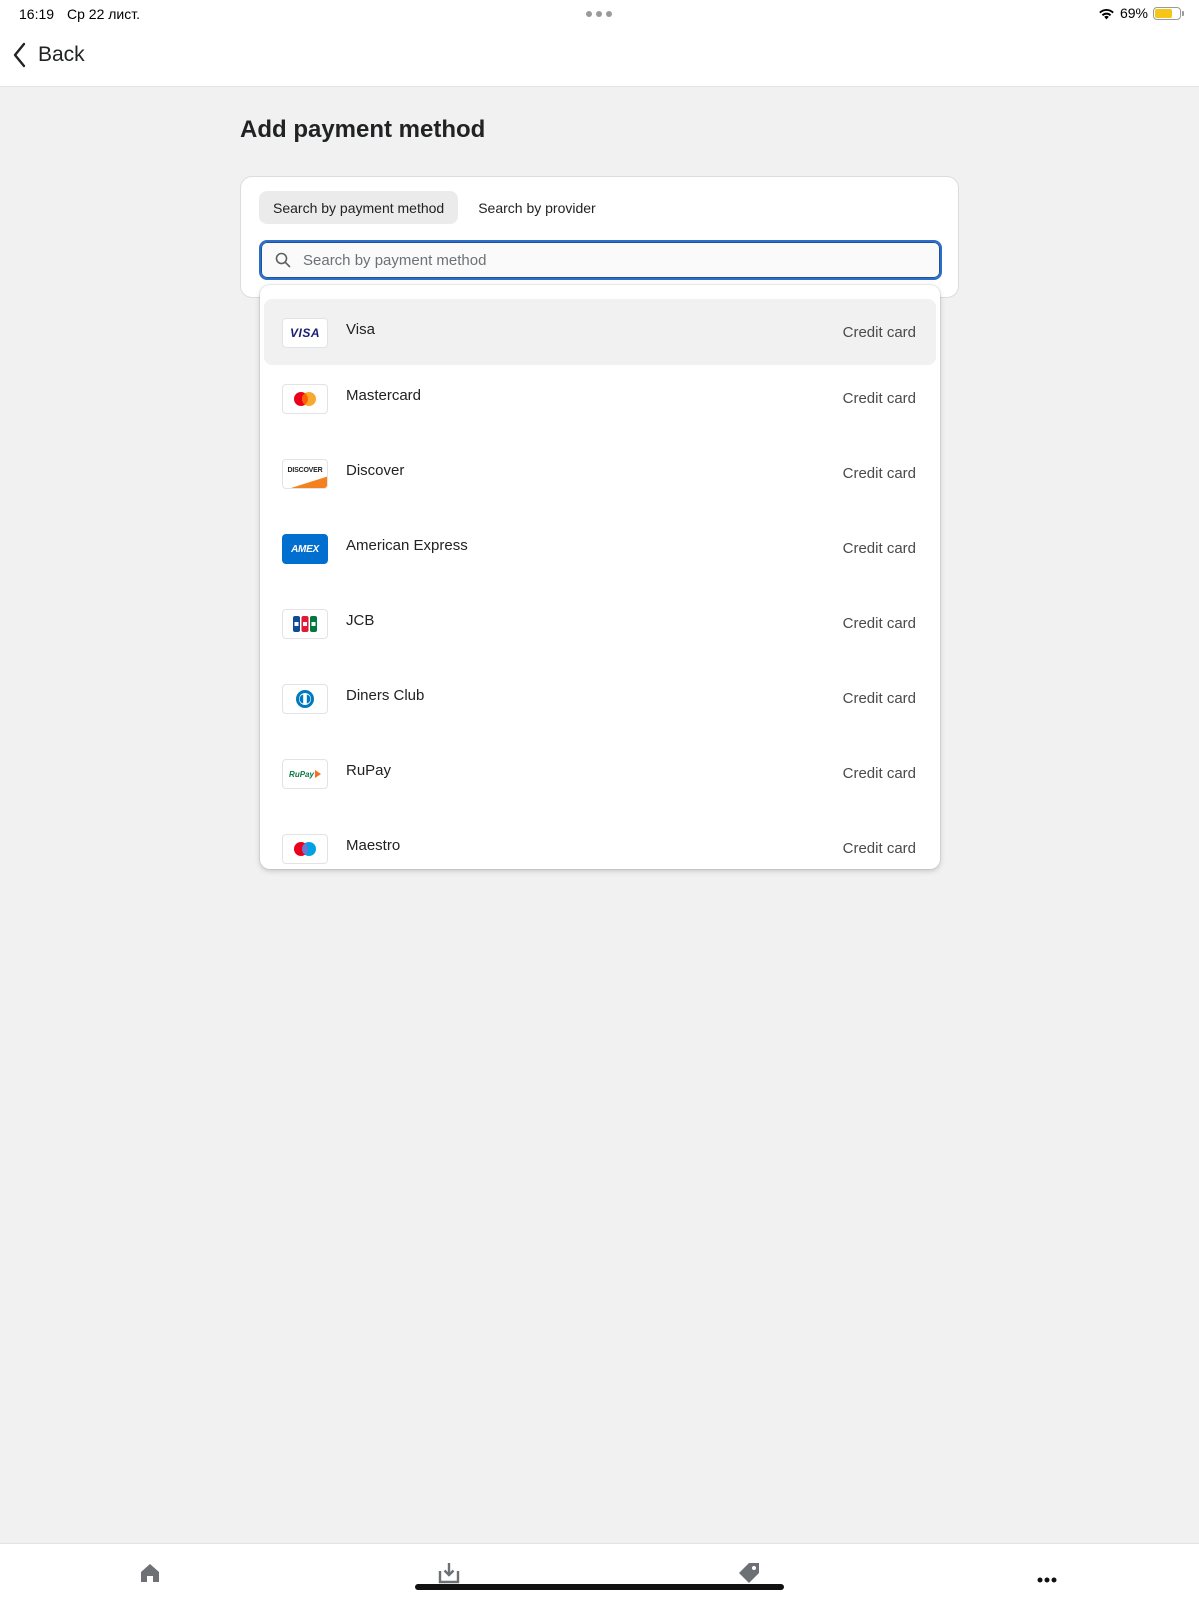  Describe the element at coordinates (37, 14) in the screenshot. I see `status-time: 16:19` at that location.